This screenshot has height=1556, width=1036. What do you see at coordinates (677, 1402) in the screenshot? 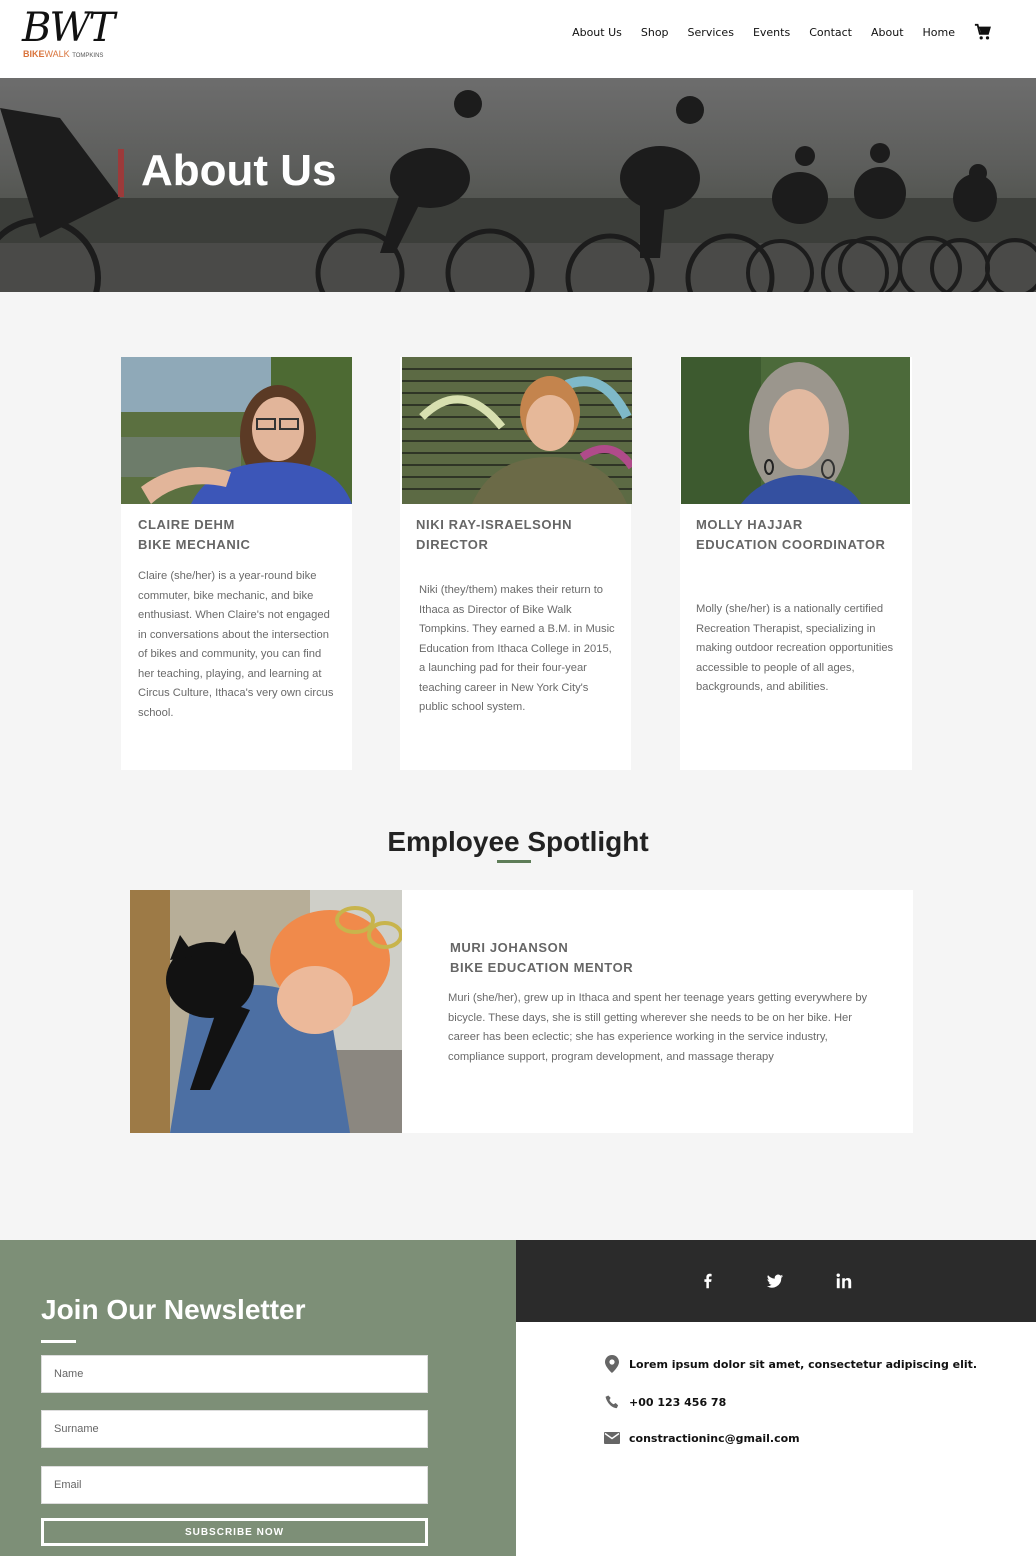
I see `contact-phone: +00 123 456 78` at bounding box center [677, 1402].